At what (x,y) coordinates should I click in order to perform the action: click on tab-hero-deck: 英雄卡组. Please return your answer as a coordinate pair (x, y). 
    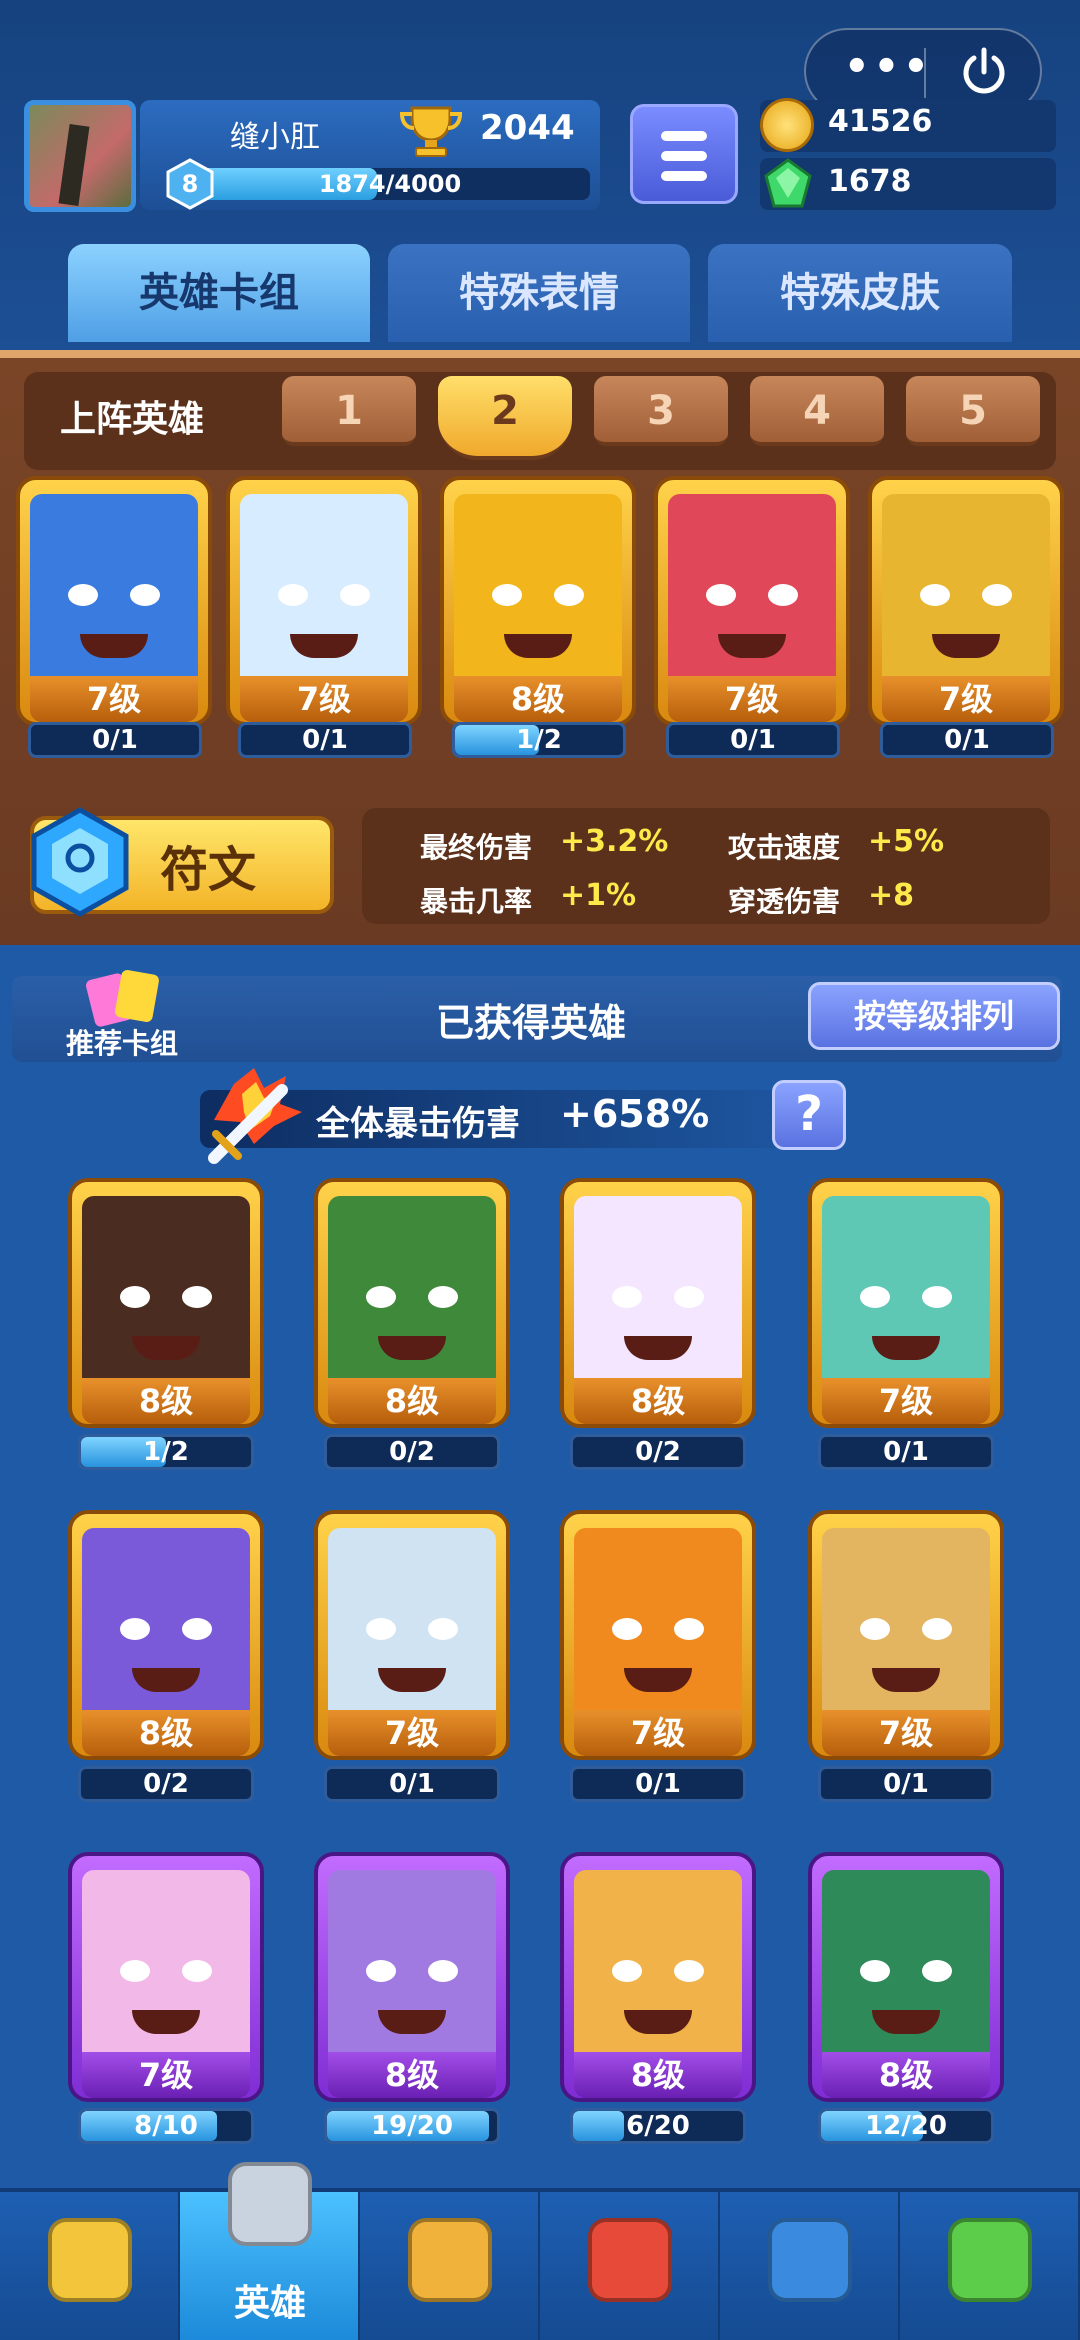
    Looking at the image, I should click on (219, 293).